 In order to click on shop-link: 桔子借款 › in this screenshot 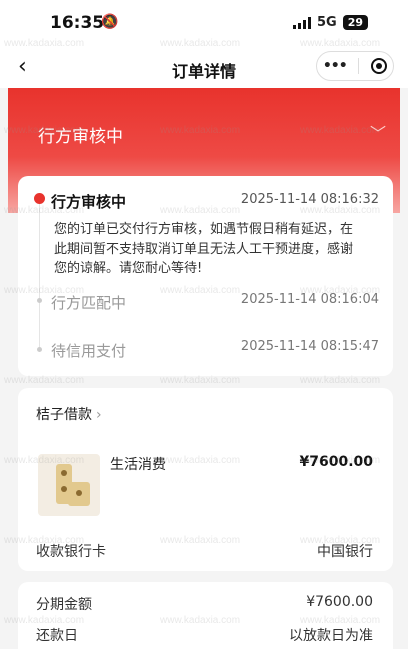, I will do `click(69, 414)`.